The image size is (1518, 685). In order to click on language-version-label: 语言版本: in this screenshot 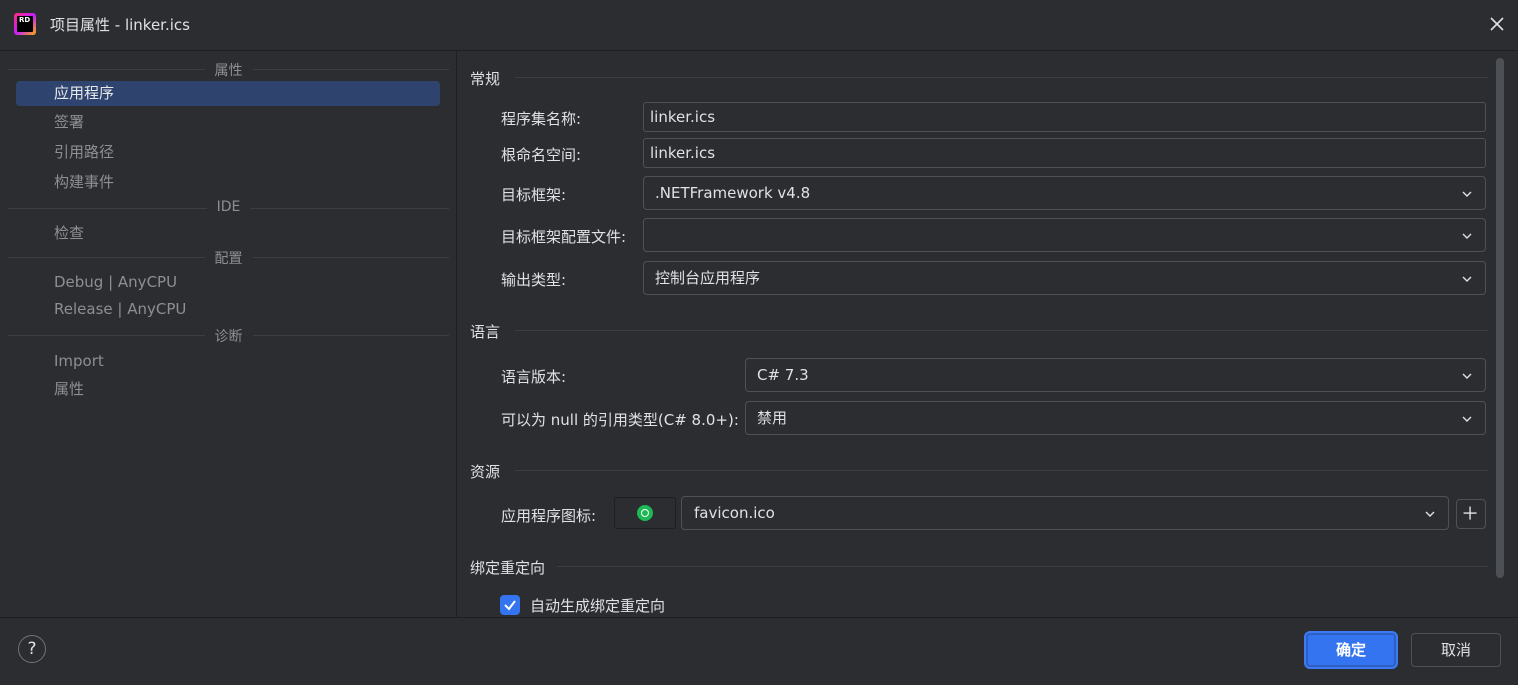, I will do `click(534, 377)`.